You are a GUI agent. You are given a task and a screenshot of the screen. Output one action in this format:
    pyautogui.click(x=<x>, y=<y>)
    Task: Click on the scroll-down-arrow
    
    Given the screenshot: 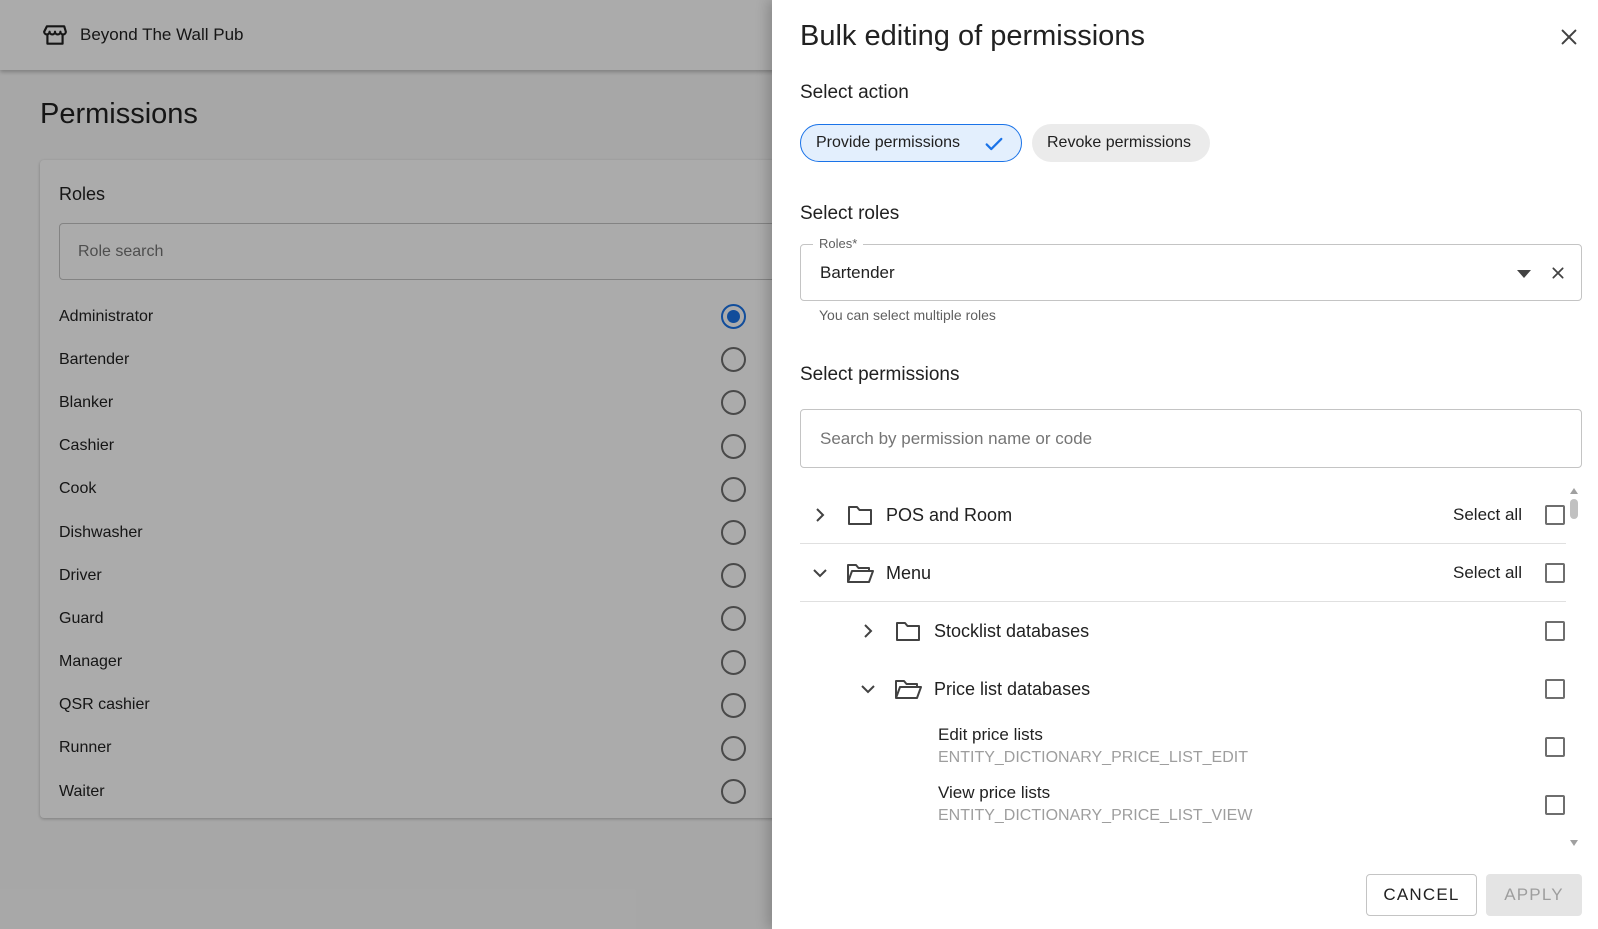 What is the action you would take?
    pyautogui.click(x=1574, y=843)
    